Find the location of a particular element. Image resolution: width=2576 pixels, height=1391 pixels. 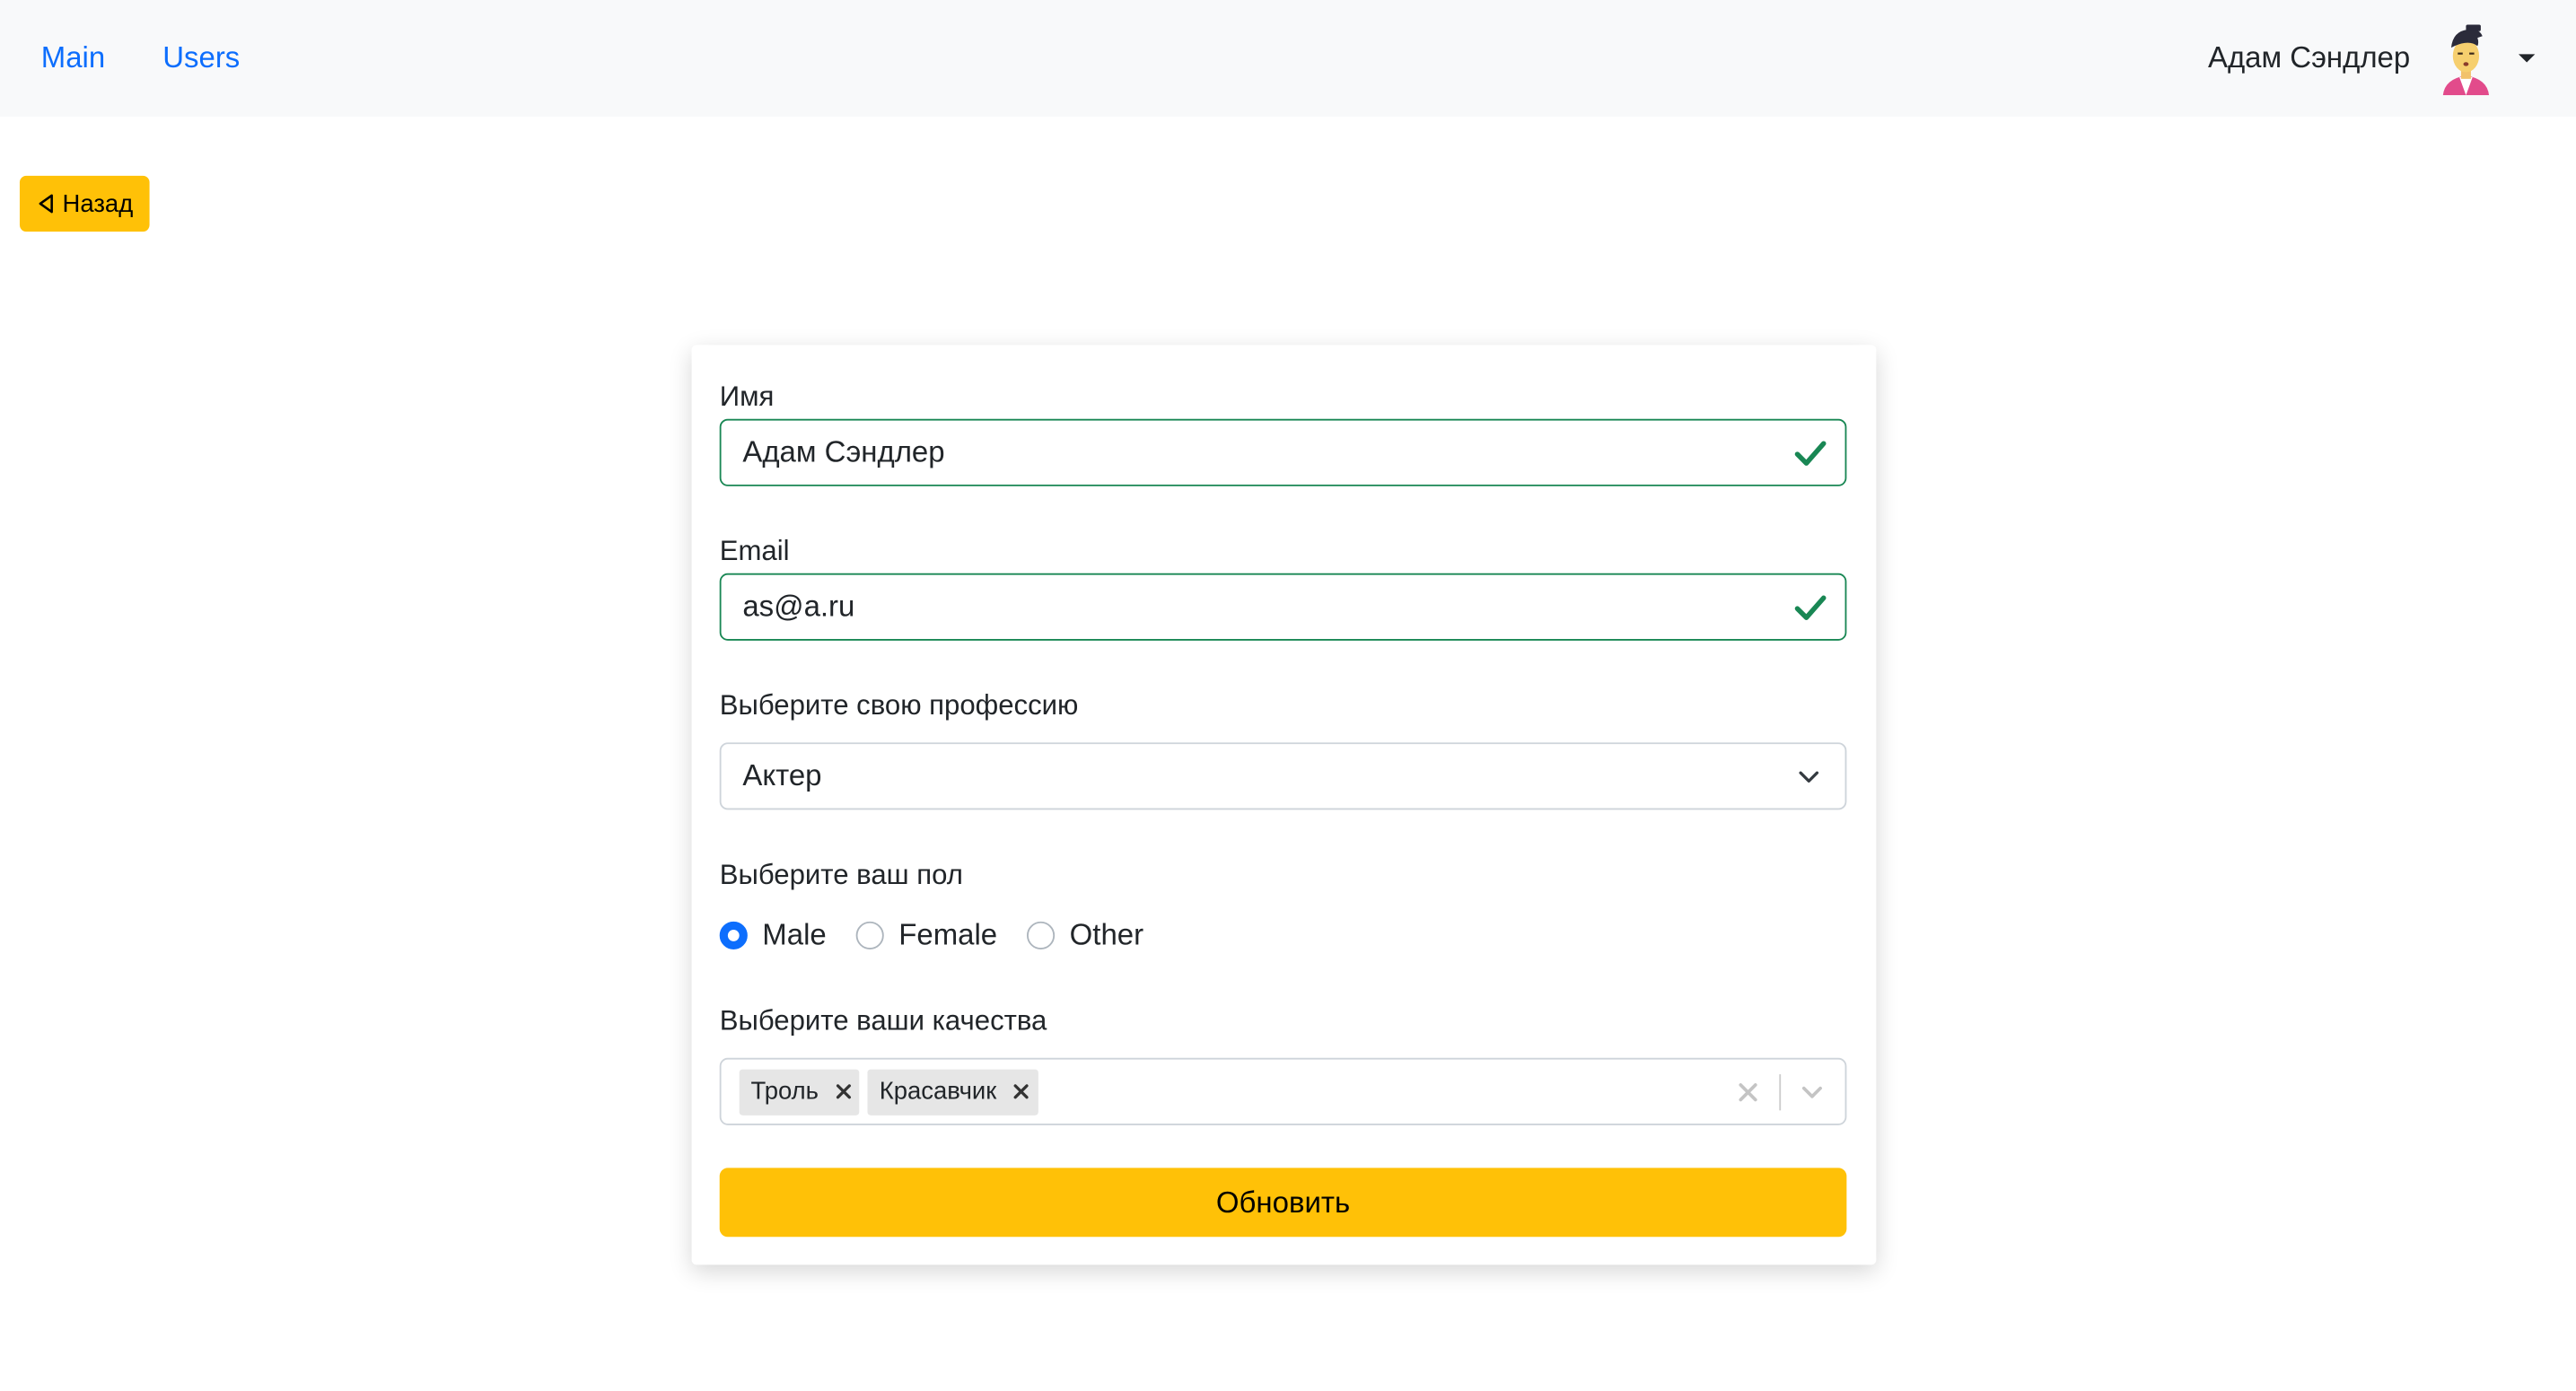

quality-chip: Троль is located at coordinates (799, 1091).